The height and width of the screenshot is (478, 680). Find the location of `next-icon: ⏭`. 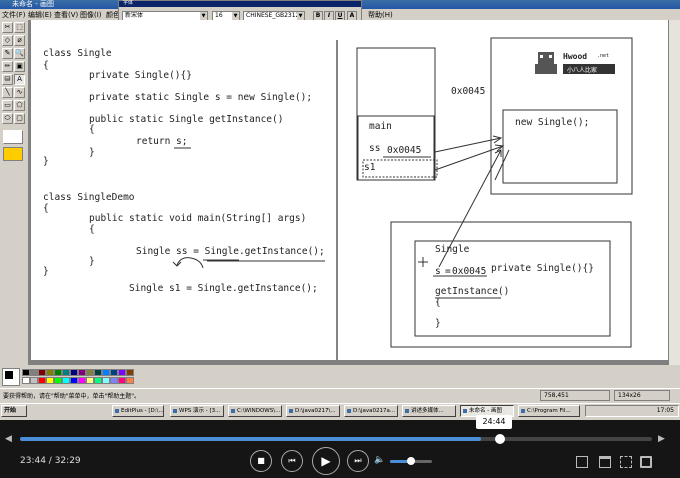

next-icon: ⏭ is located at coordinates (358, 461).